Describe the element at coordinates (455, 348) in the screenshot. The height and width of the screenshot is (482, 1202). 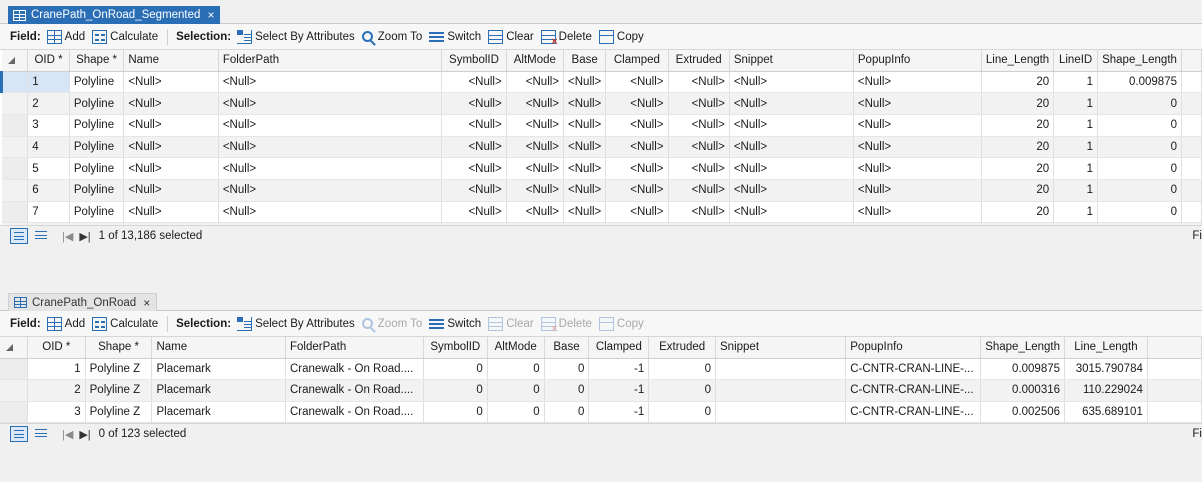
I see `column-header: SymbolID` at that location.